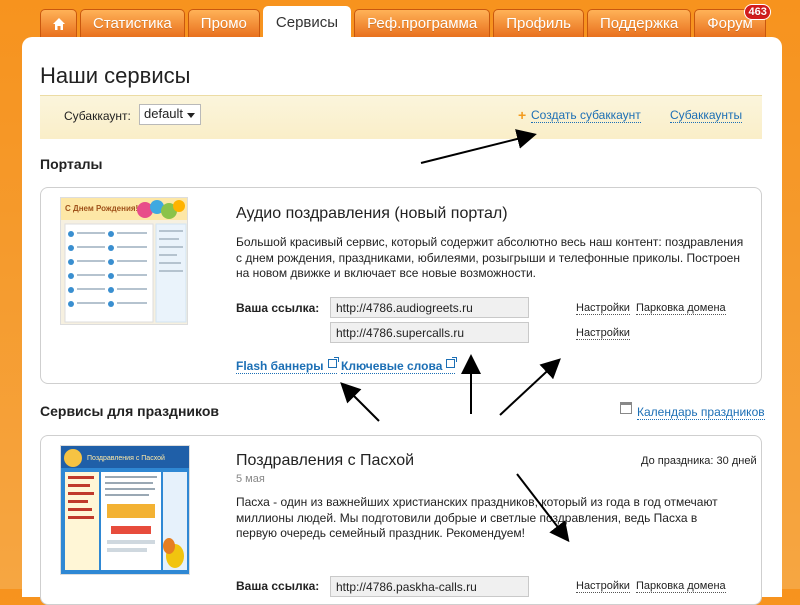 Image resolution: width=800 pixels, height=605 pixels. I want to click on portals-section-title: Порталы, so click(71, 164).